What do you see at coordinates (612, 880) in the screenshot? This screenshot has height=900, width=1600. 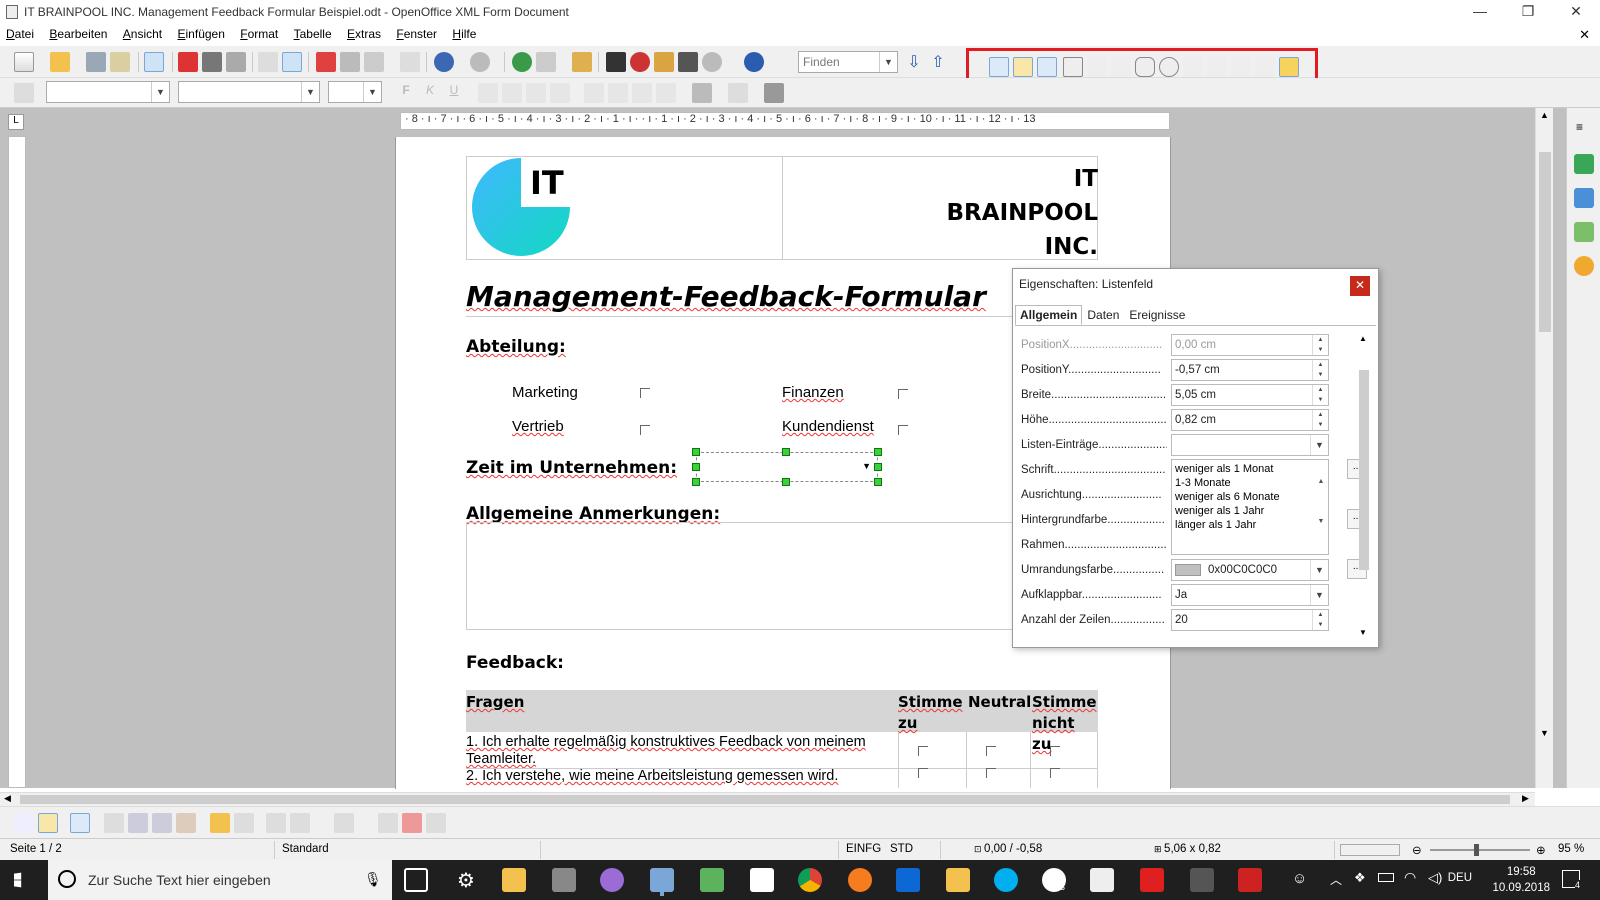 I see `paint3d-icon` at bounding box center [612, 880].